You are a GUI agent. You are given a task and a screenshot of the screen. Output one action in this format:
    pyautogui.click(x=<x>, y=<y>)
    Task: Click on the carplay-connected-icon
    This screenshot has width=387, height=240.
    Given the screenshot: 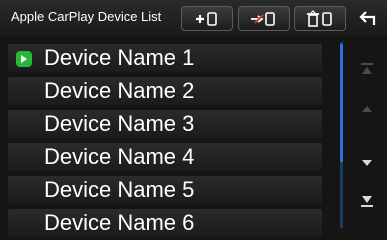 What is the action you would take?
    pyautogui.click(x=24, y=59)
    